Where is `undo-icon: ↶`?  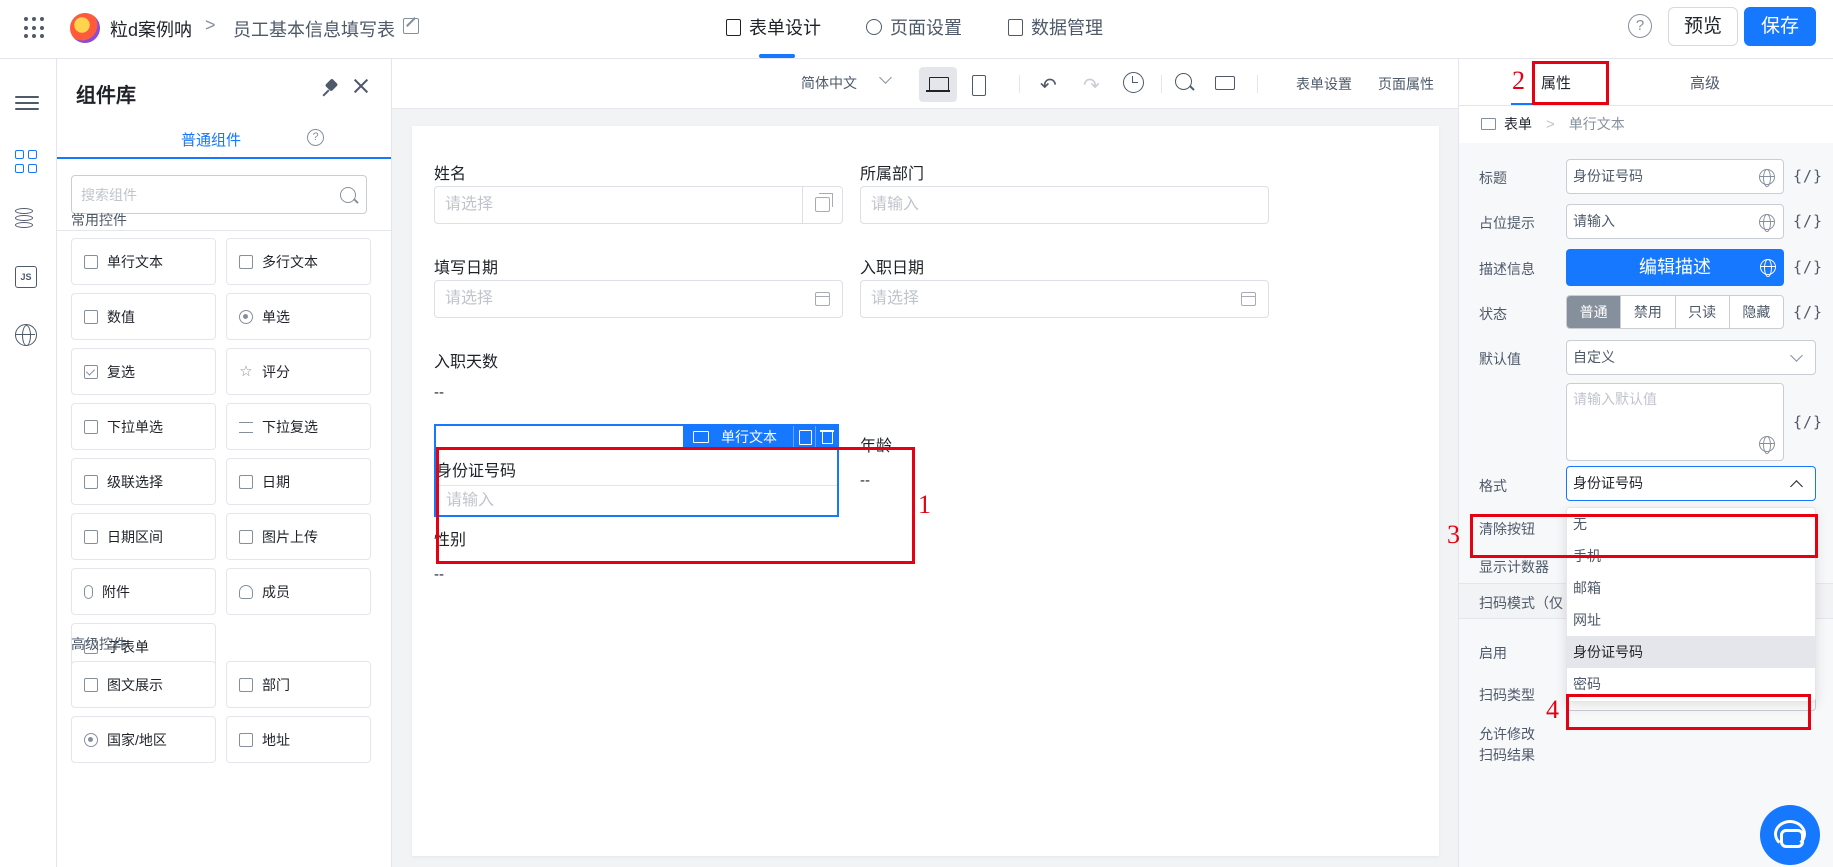 undo-icon: ↶ is located at coordinates (1048, 85).